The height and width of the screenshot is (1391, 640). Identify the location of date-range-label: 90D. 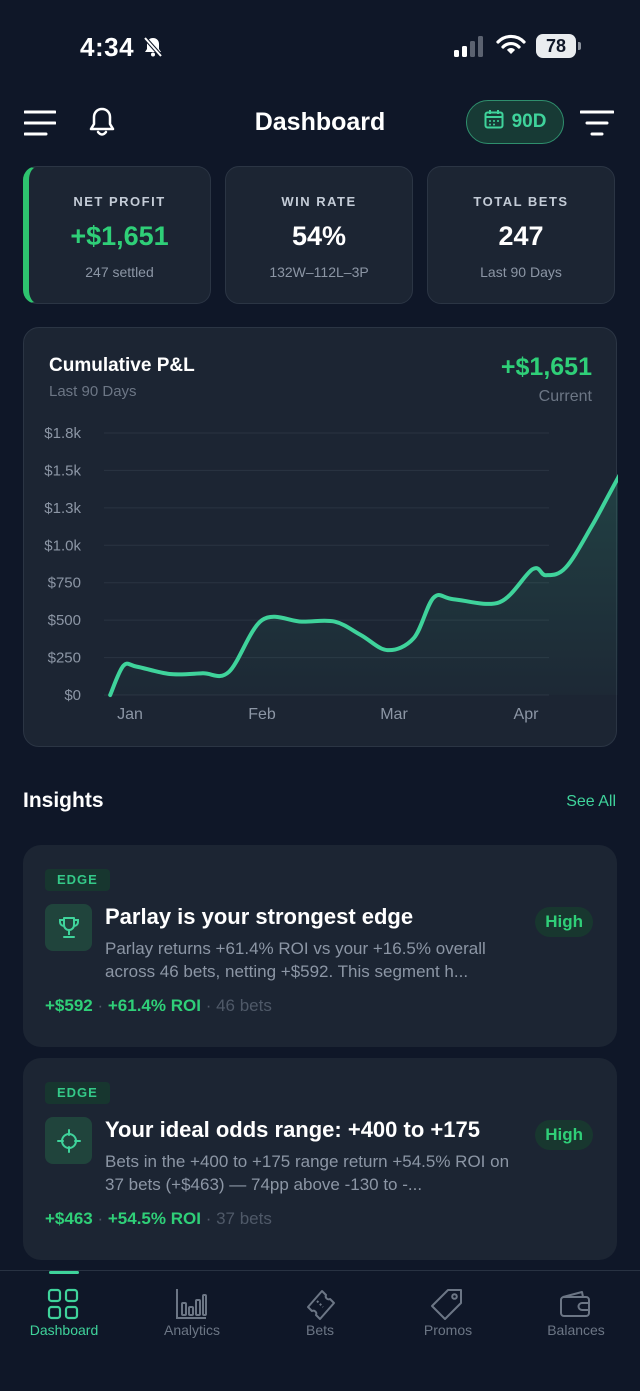
(529, 121).